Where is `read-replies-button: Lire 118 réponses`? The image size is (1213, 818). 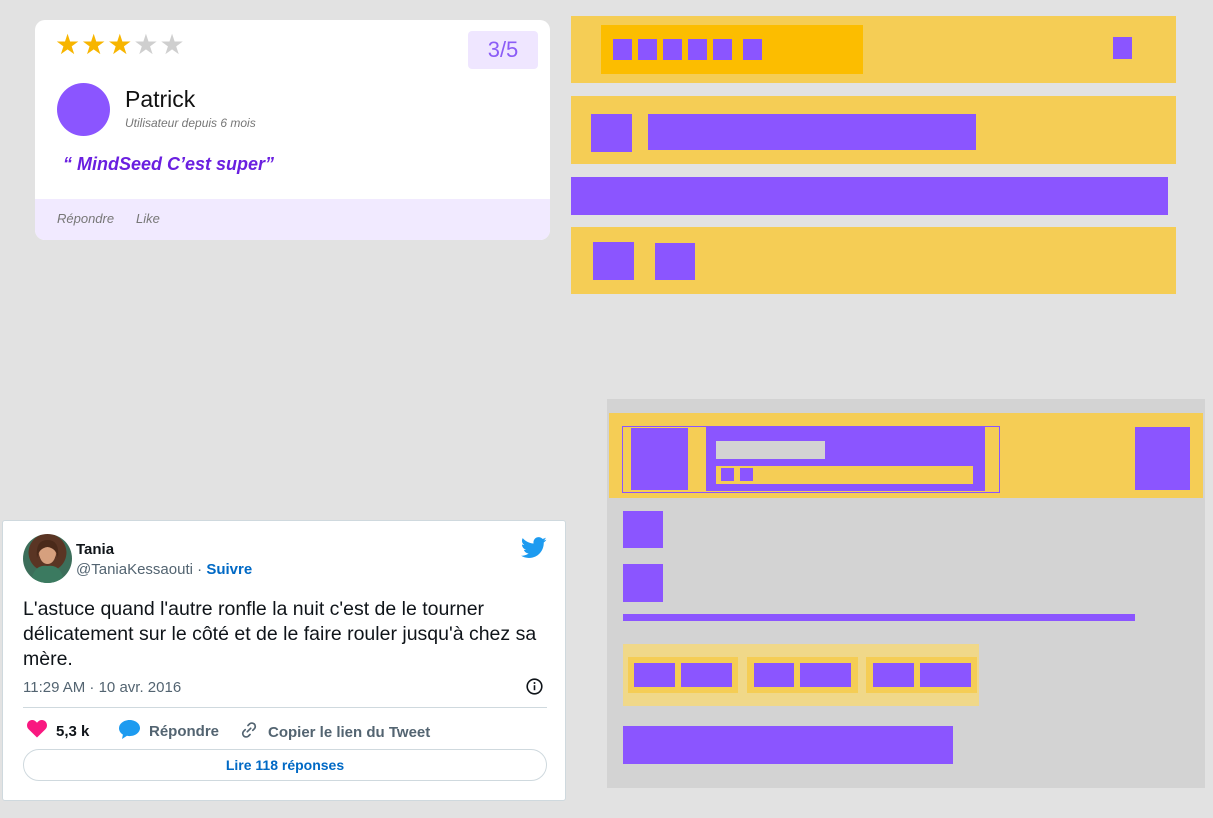
read-replies-button: Lire 118 réponses is located at coordinates (285, 765).